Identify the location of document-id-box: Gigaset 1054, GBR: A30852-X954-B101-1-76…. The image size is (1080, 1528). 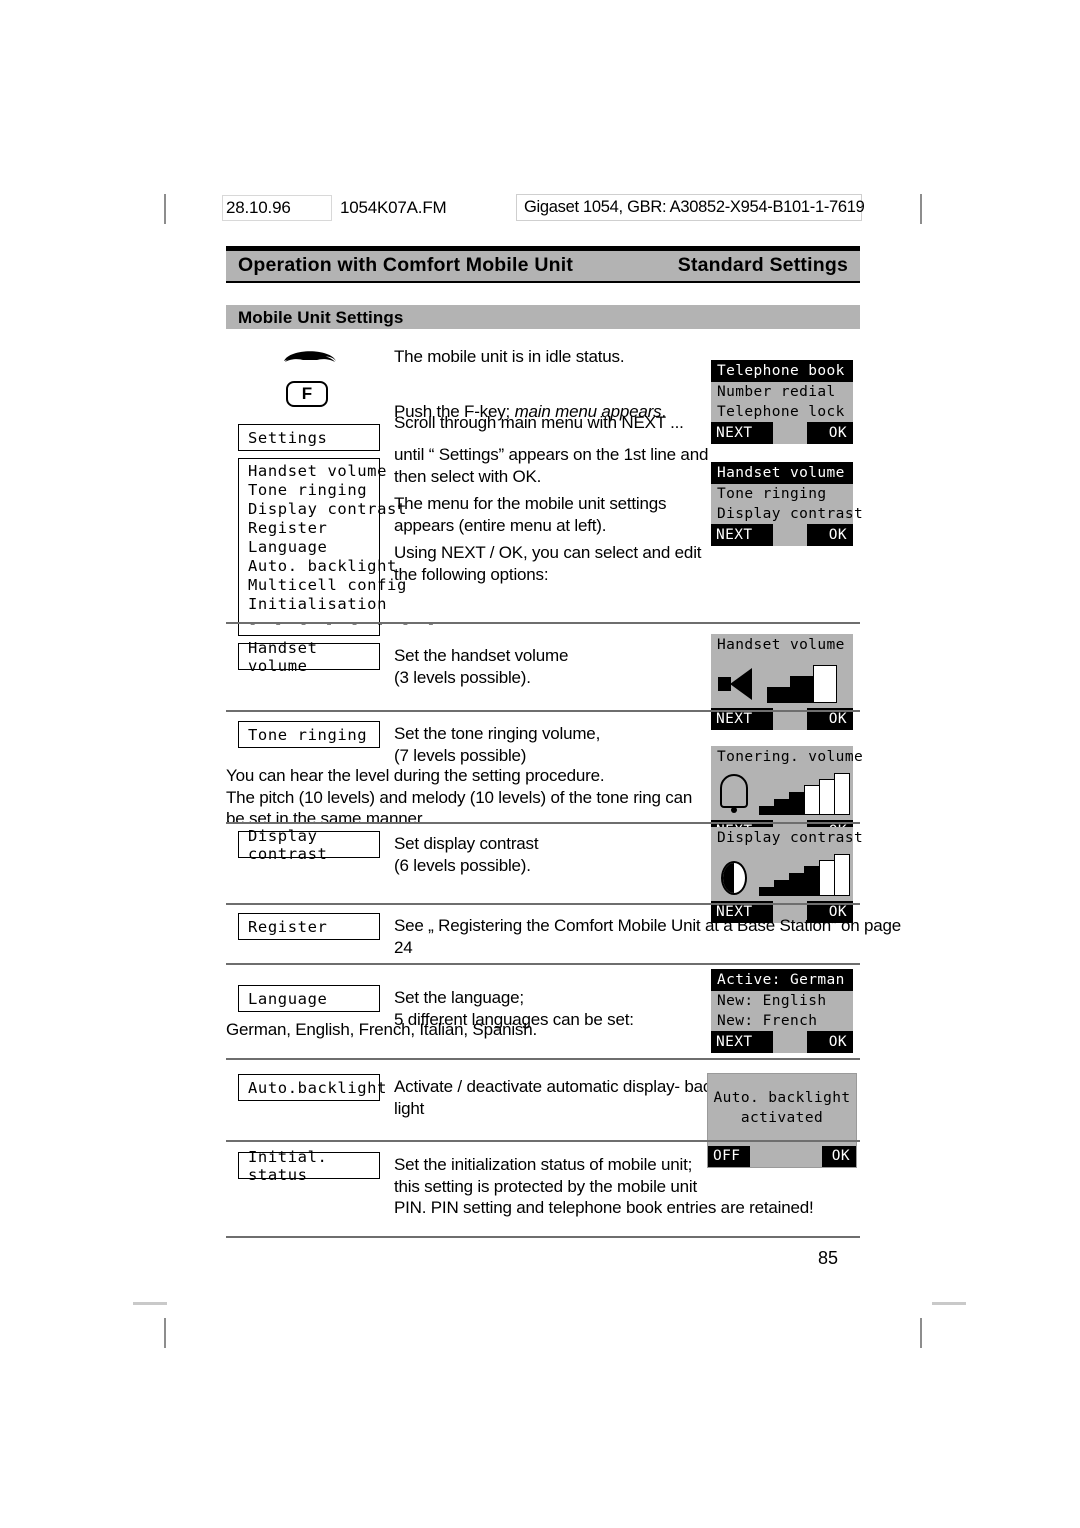
(690, 207).